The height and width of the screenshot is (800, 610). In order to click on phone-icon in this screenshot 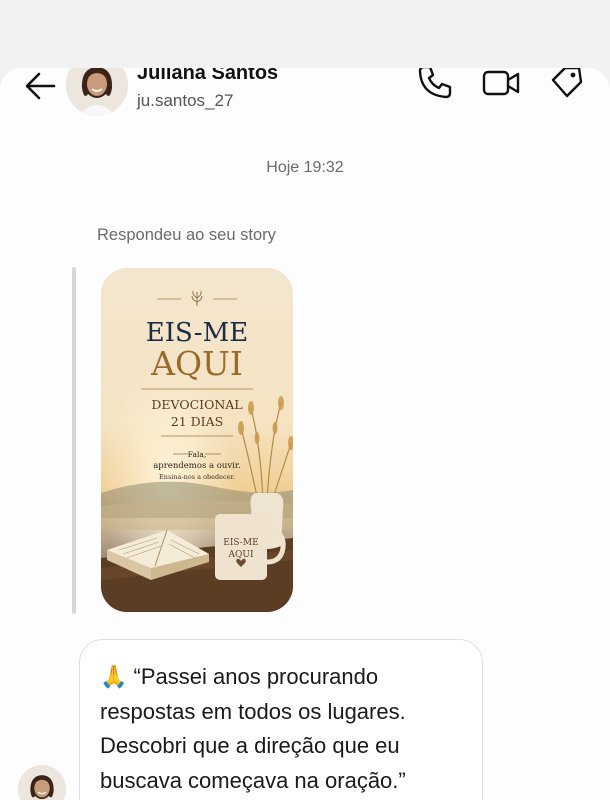, I will do `click(435, 87)`.